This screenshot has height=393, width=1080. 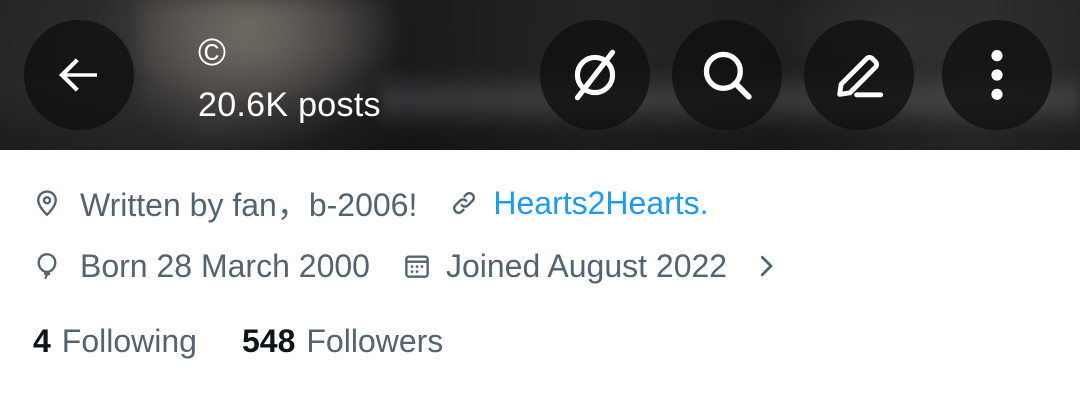 I want to click on follow-stats: 4 Following 548 Followers, so click(x=238, y=341).